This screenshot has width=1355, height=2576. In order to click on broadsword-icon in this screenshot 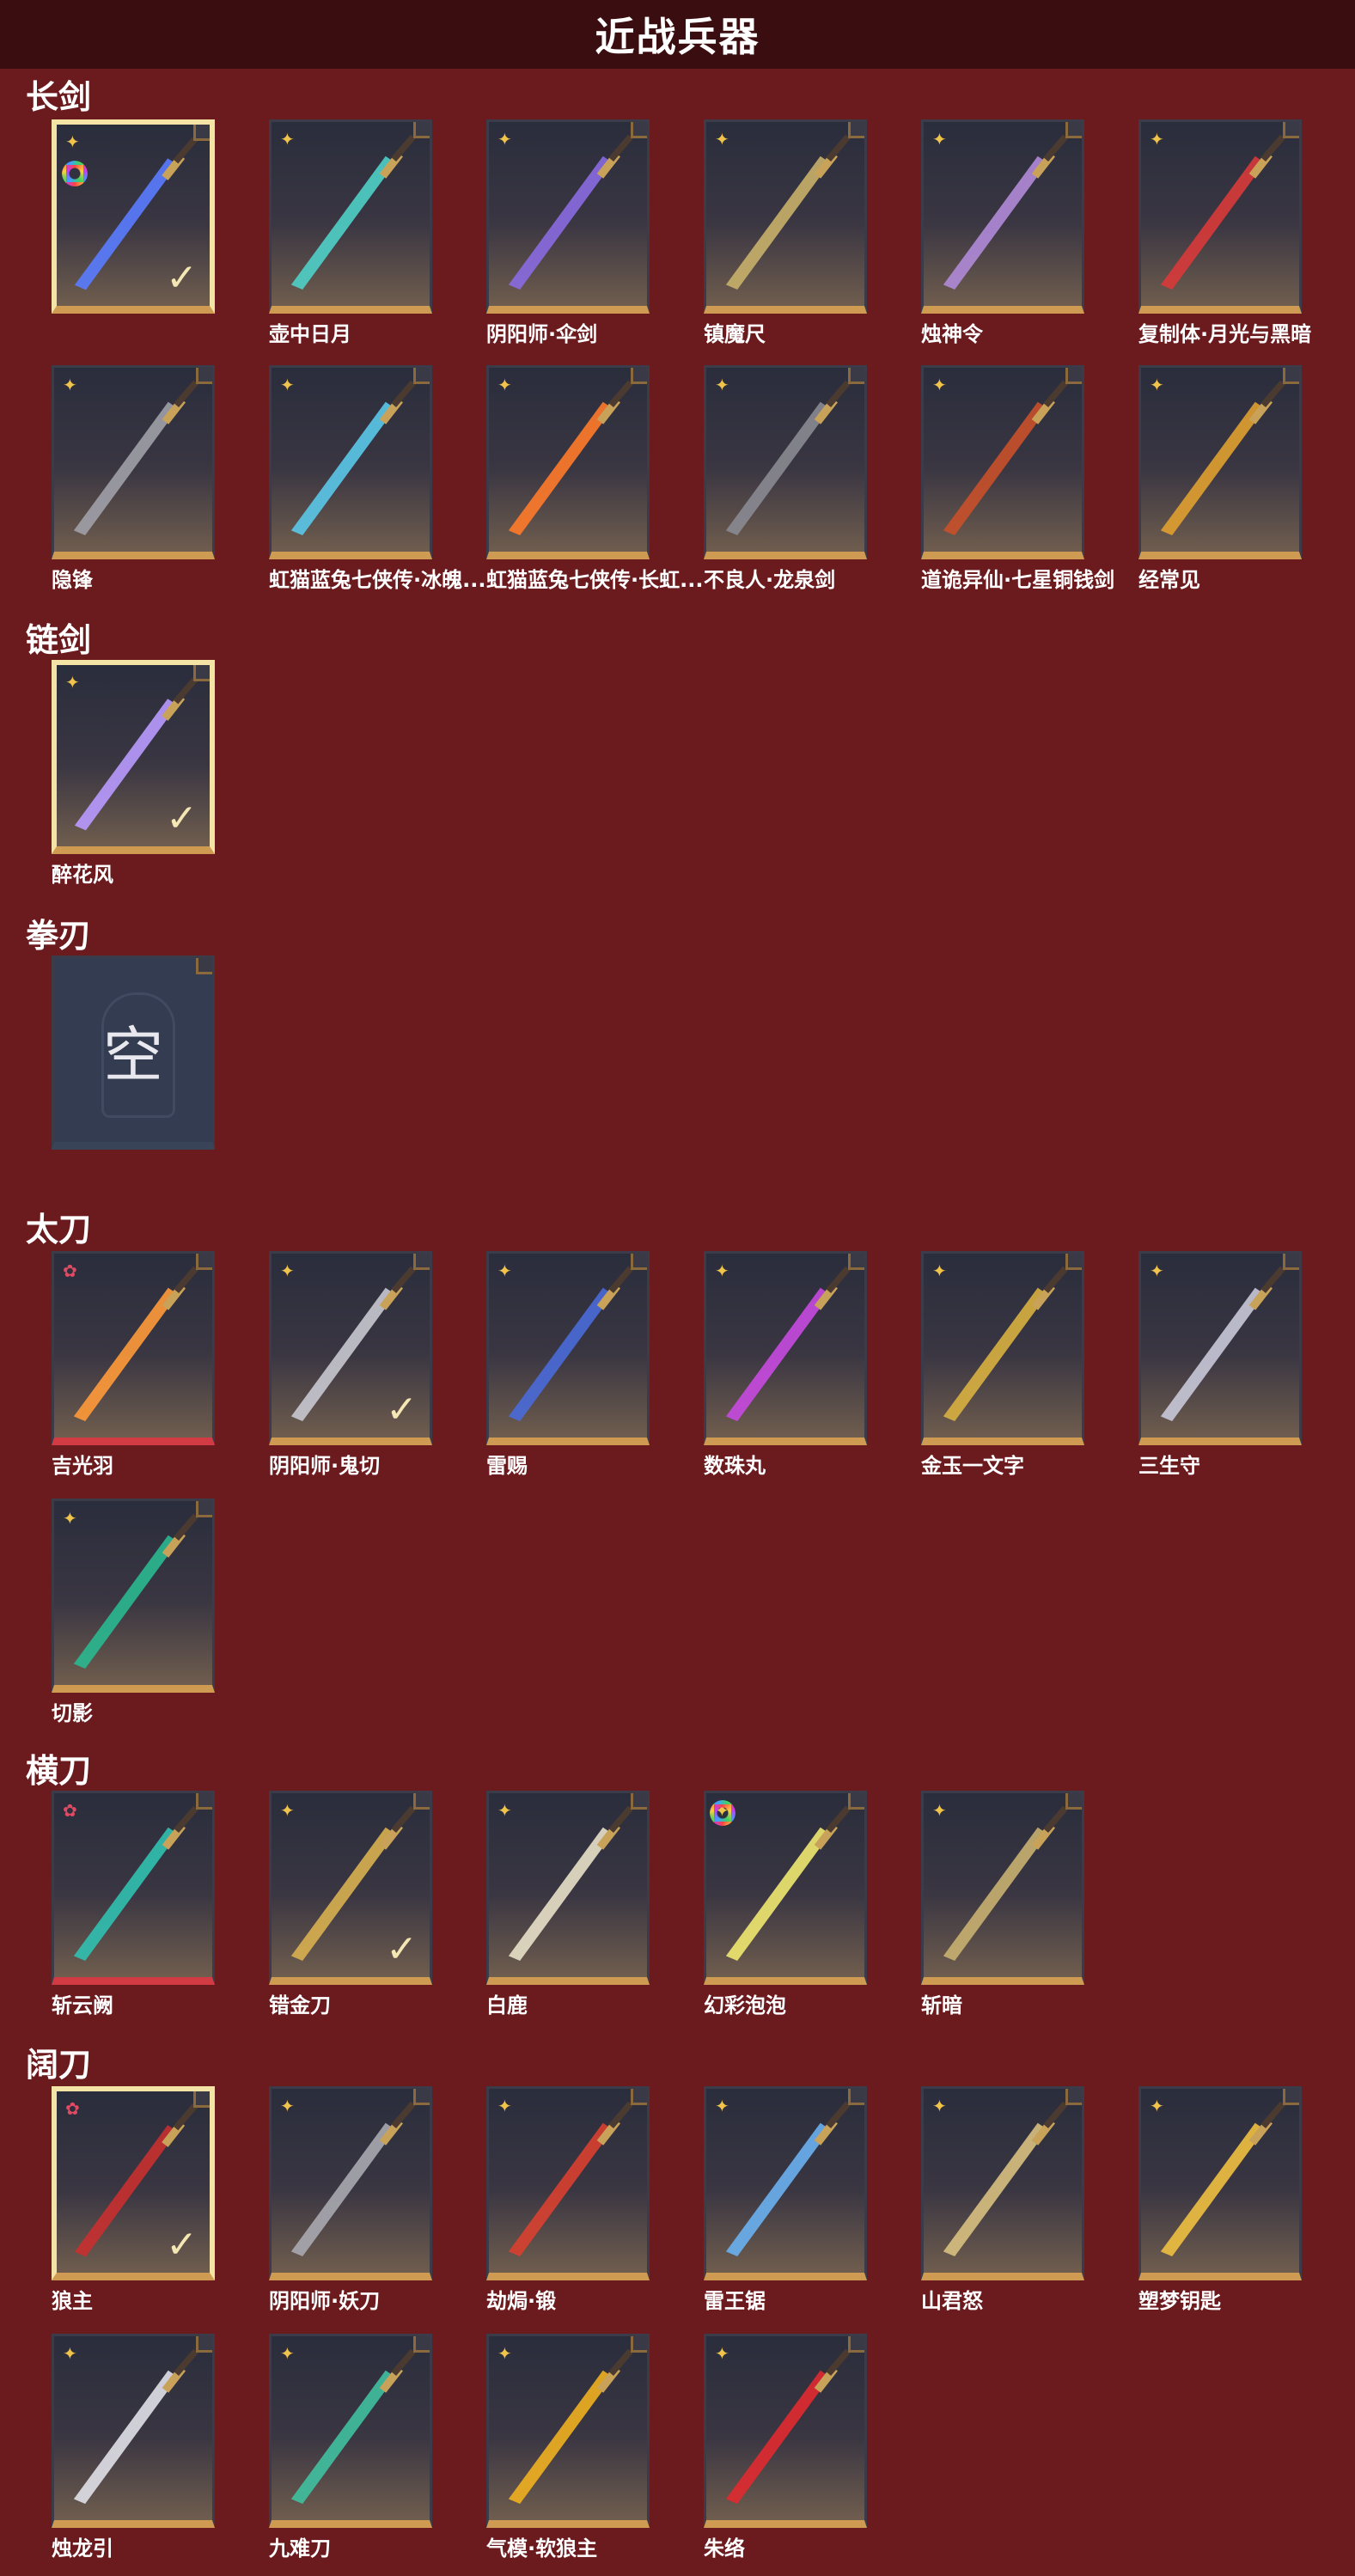, I will do `click(570, 2179)`.